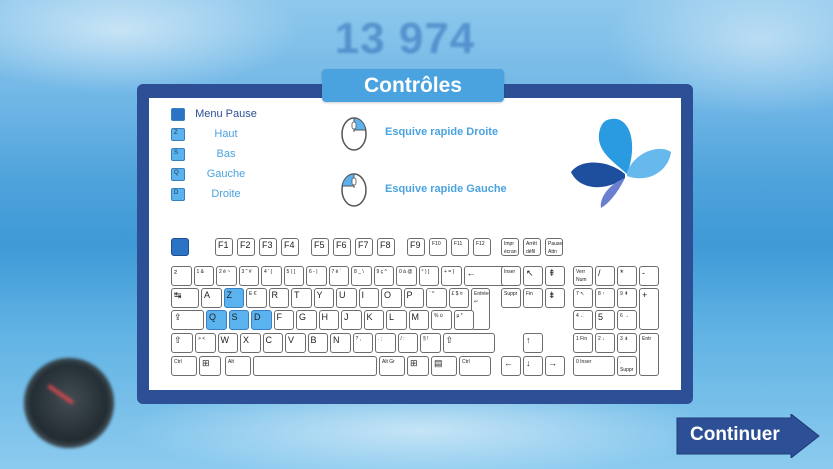  I want to click on keyboard-key: V, so click(295, 343).